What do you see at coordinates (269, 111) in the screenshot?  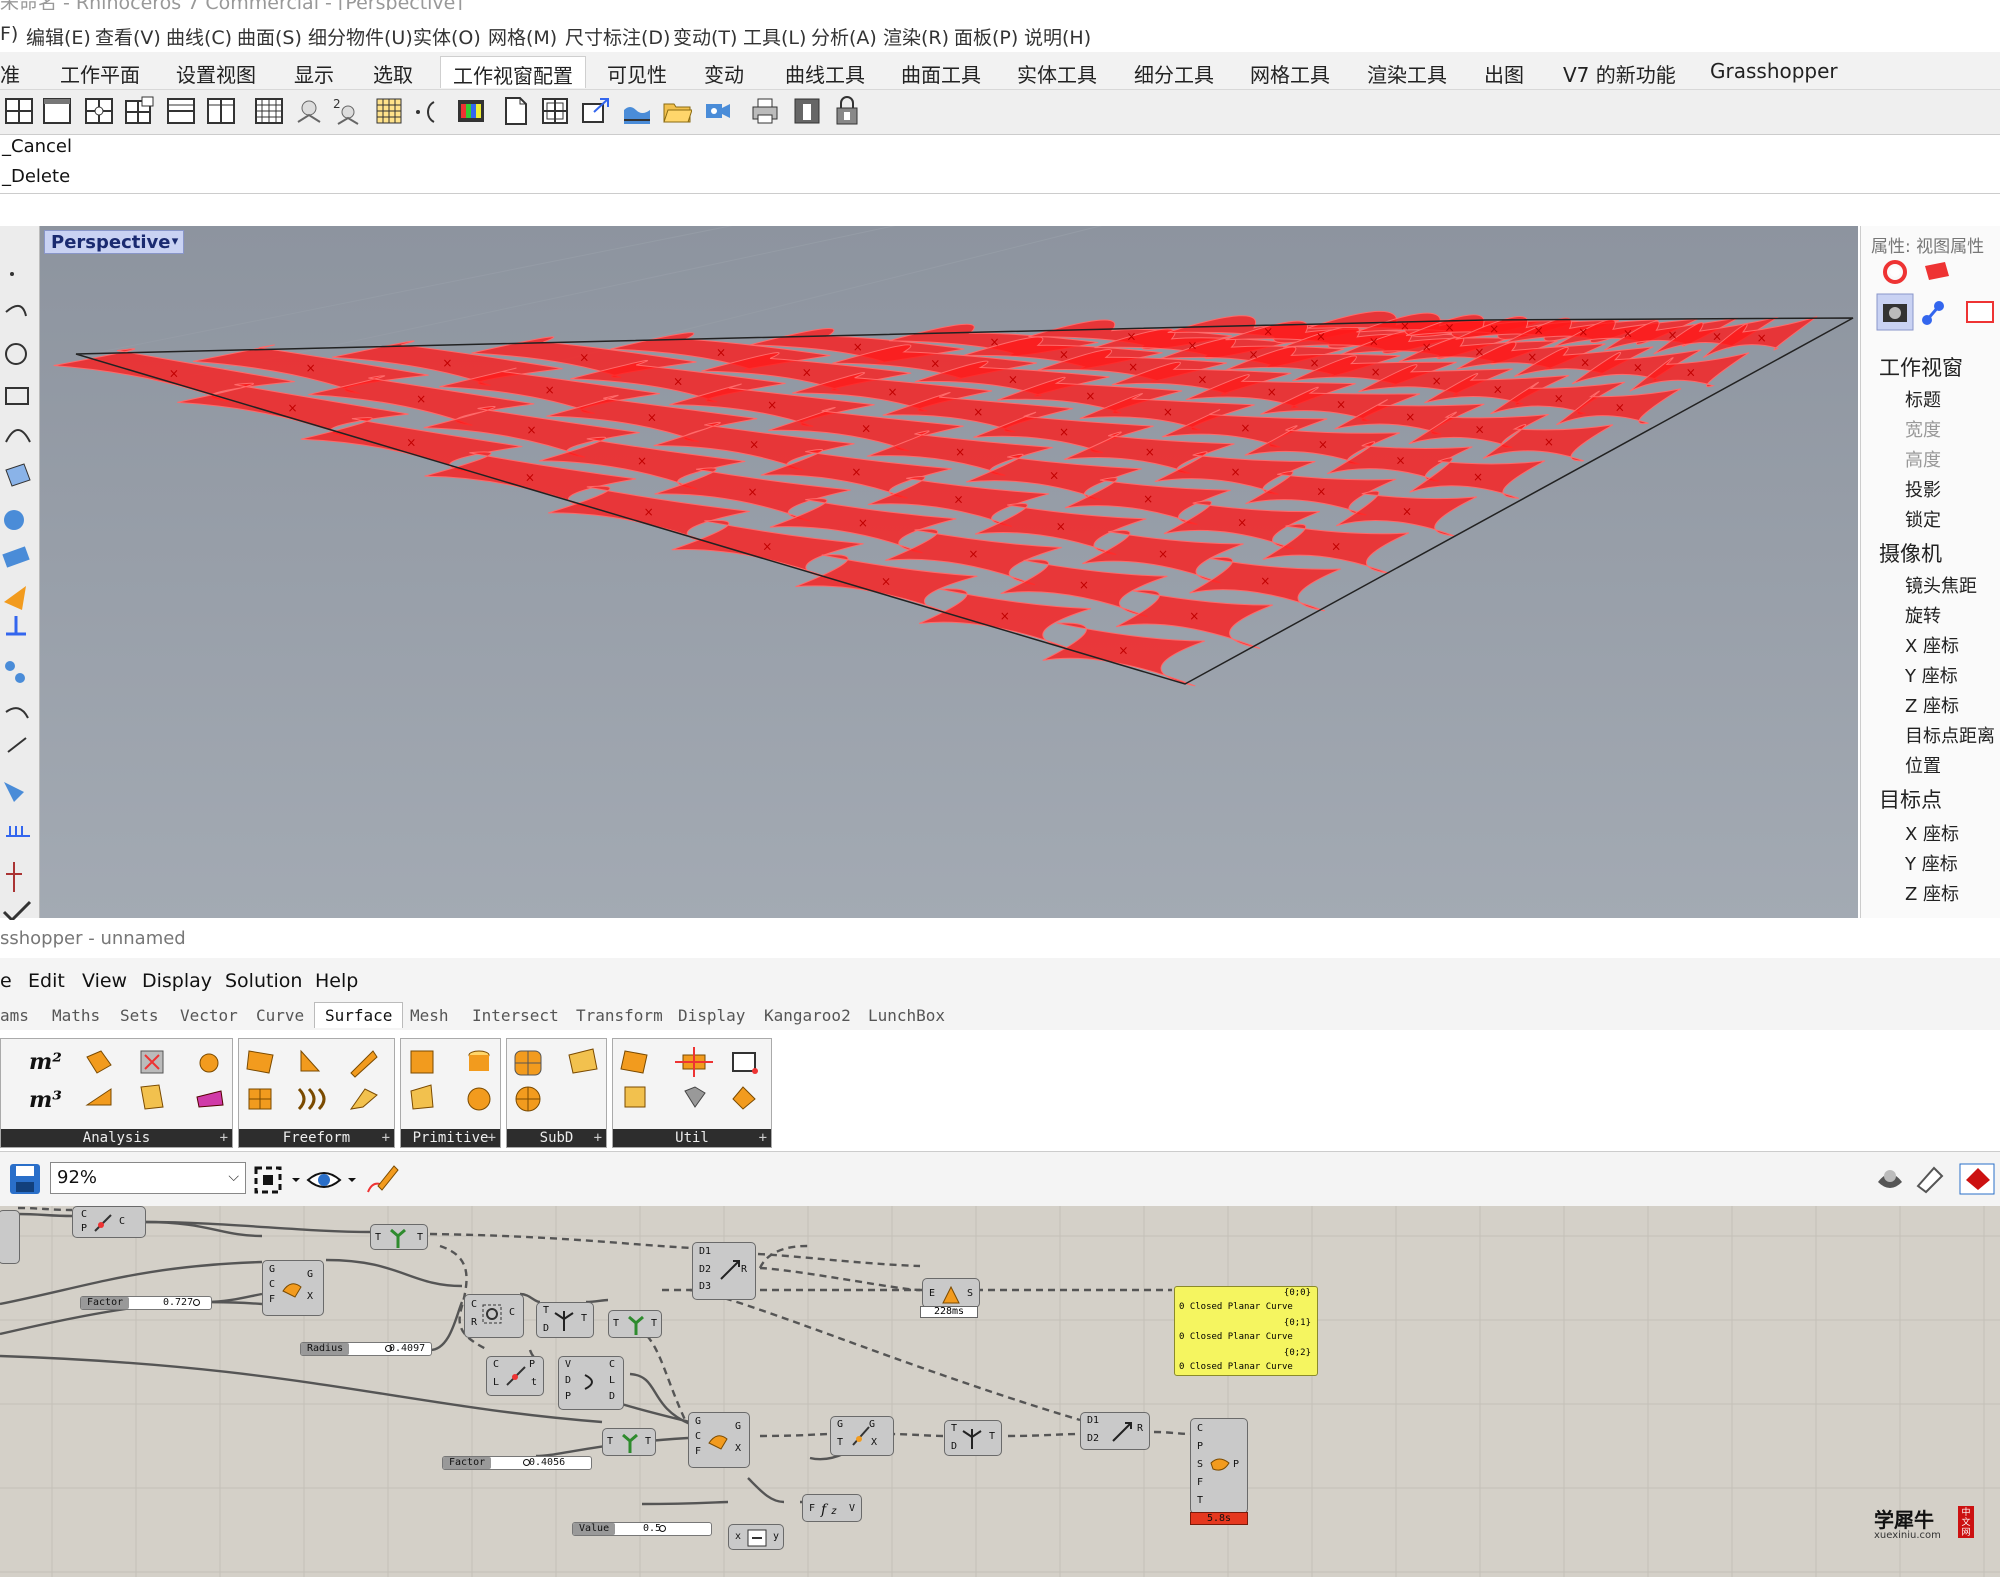 I see `grid-icon` at bounding box center [269, 111].